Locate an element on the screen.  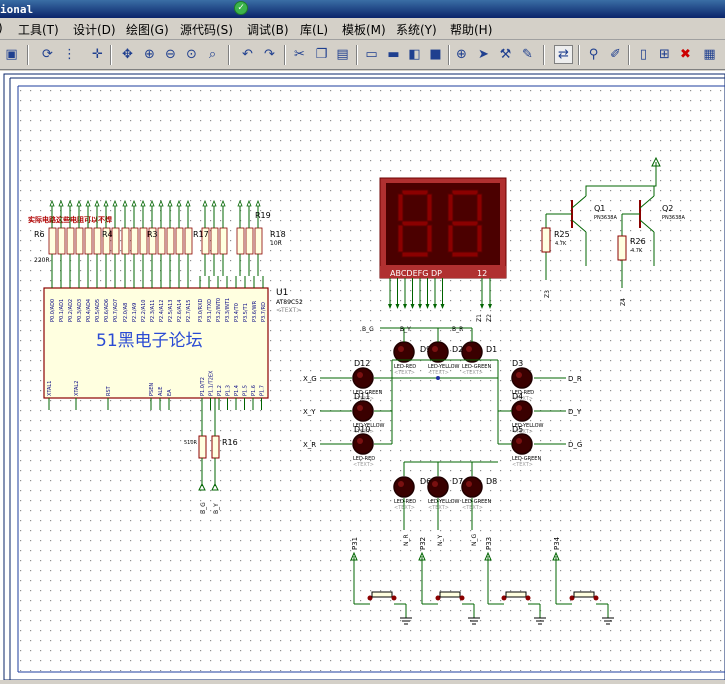
led-d11 is located at coordinates (363, 411).